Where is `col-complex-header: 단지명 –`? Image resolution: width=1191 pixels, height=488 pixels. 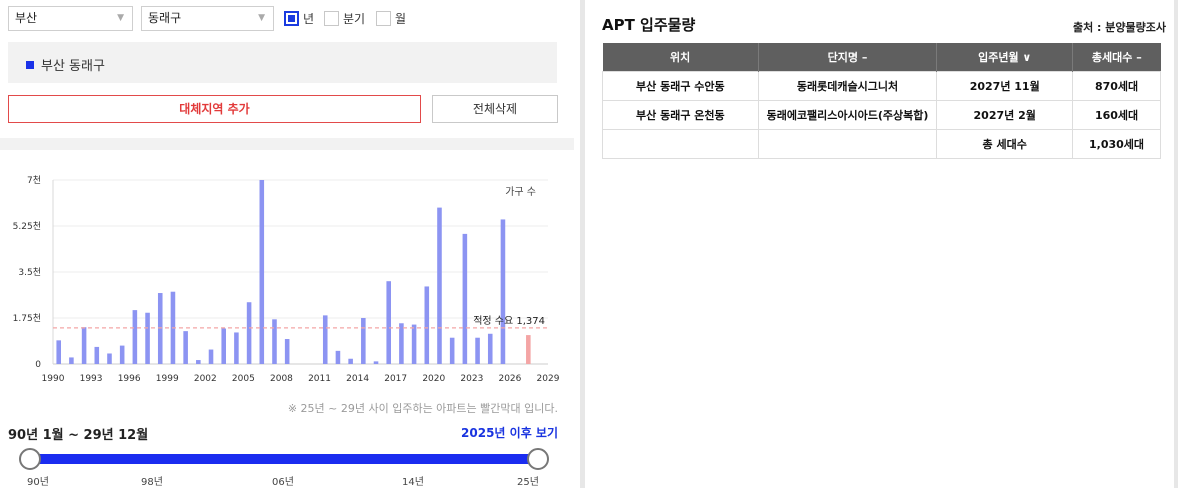
col-complex-header: 단지명 – is located at coordinates (848, 57).